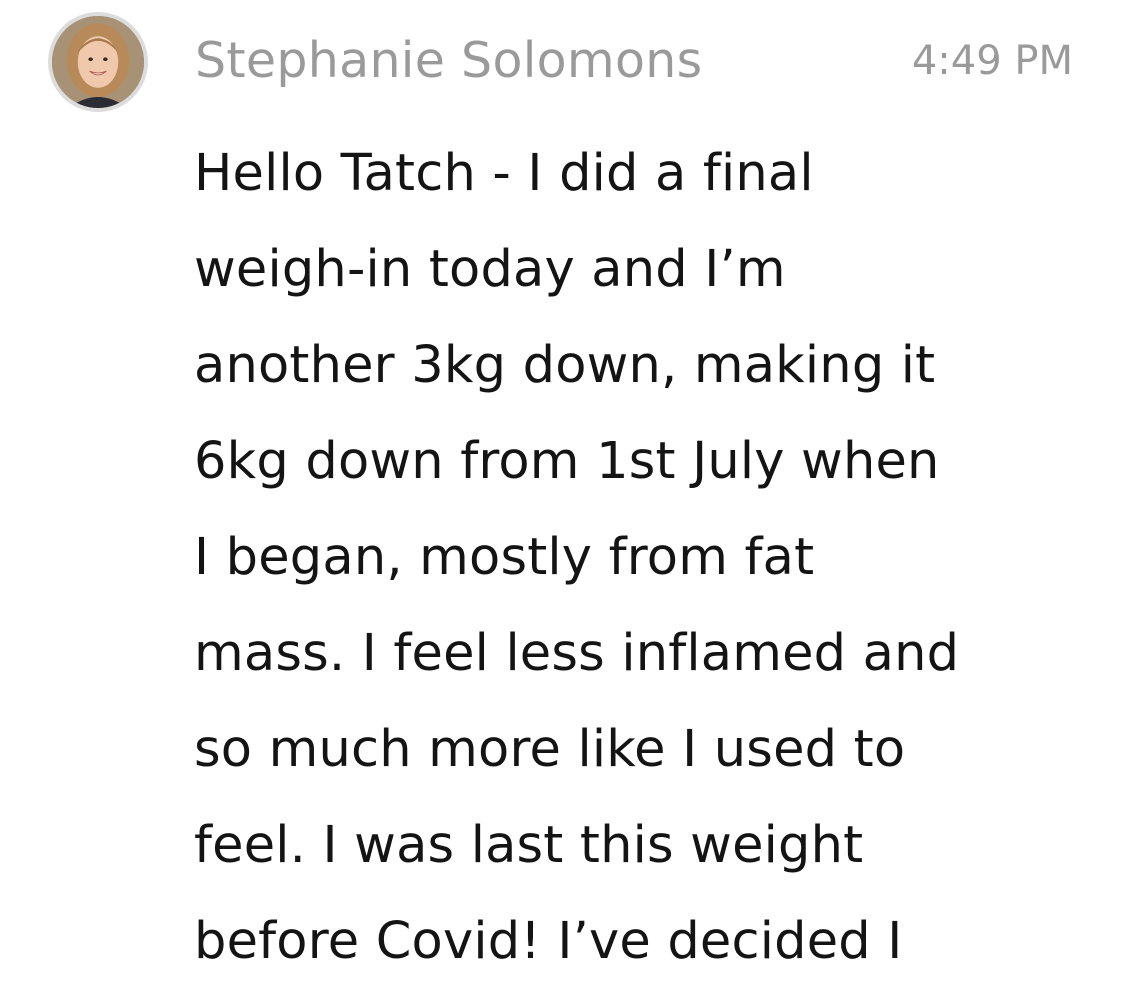  I want to click on message-line: 6kg down from 1st July when, so click(567, 461).